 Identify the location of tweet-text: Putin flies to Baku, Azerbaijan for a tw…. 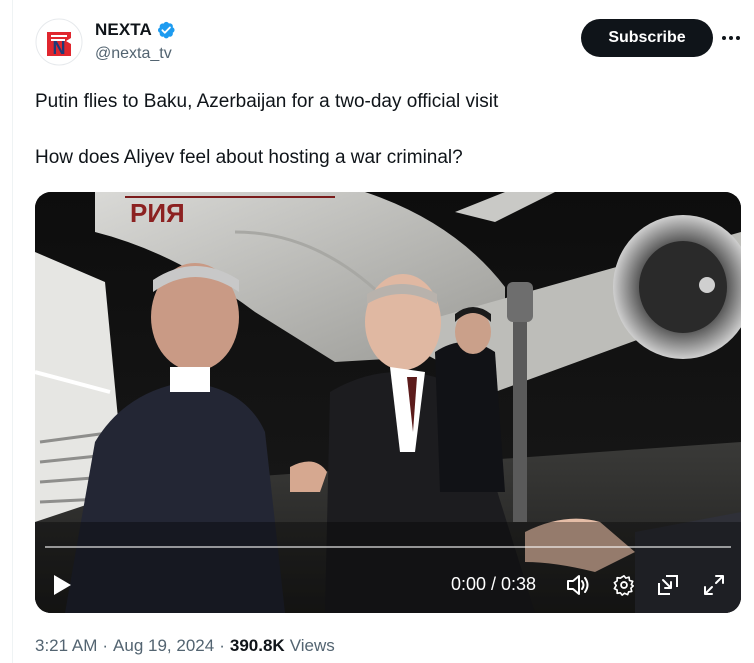
(385, 130).